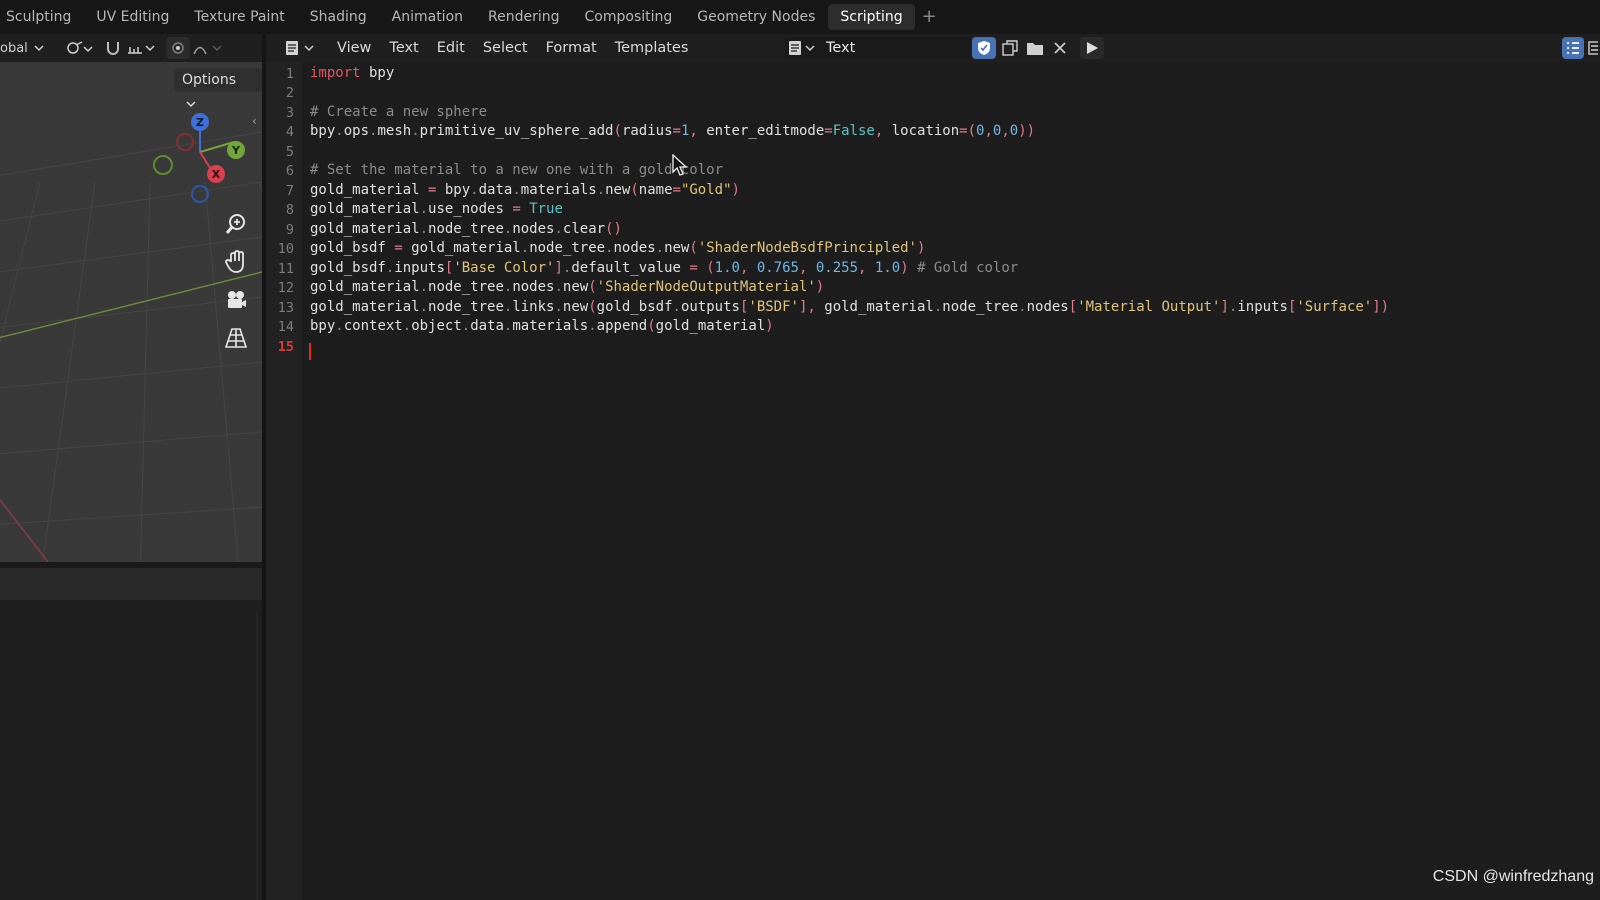  I want to click on play-icon, so click(1092, 48).